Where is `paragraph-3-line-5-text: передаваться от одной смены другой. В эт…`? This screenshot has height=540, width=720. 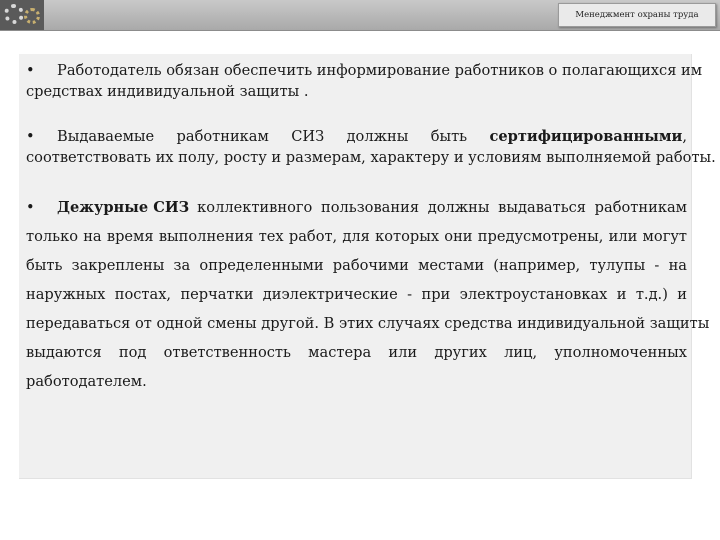
paragraph-3-line-5-text: передаваться от одной смены другой. В эт… is located at coordinates (368, 323).